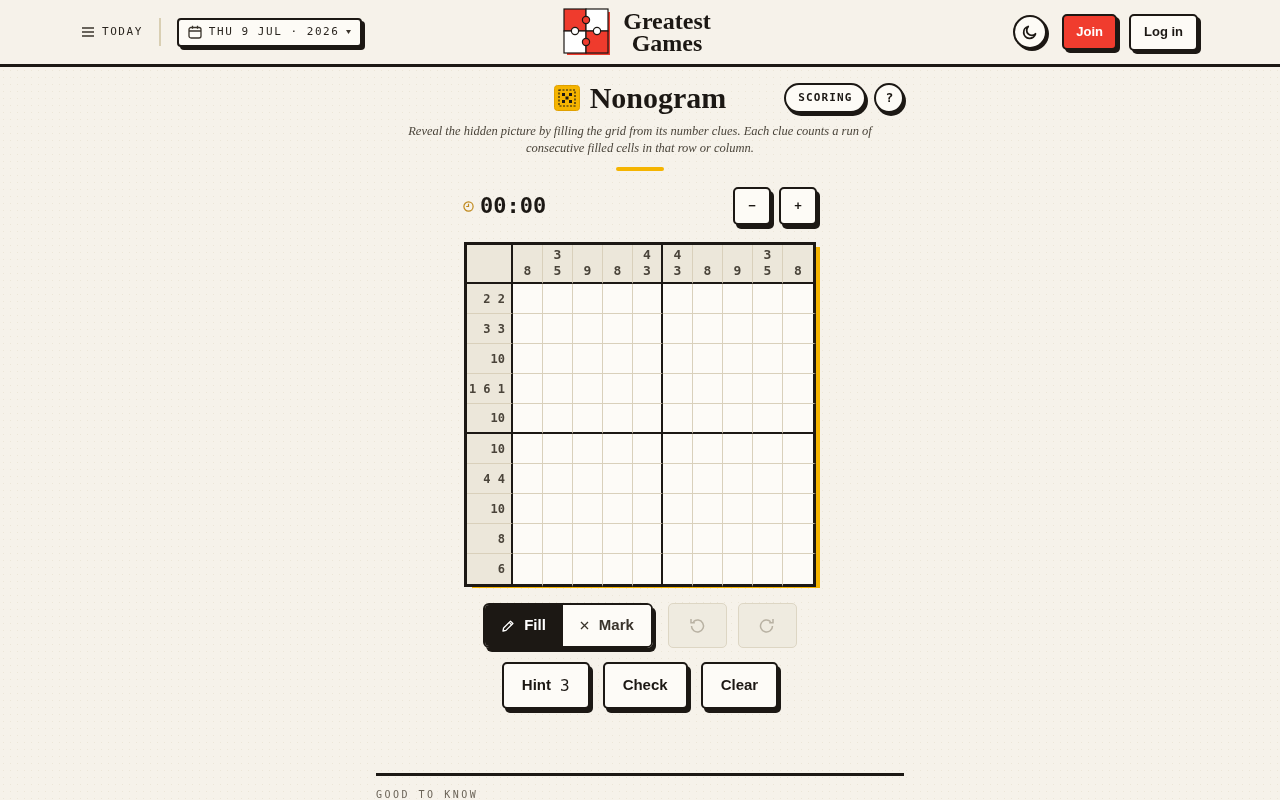  Describe the element at coordinates (490, 329) in the screenshot. I see `row-clue: 3 3` at that location.